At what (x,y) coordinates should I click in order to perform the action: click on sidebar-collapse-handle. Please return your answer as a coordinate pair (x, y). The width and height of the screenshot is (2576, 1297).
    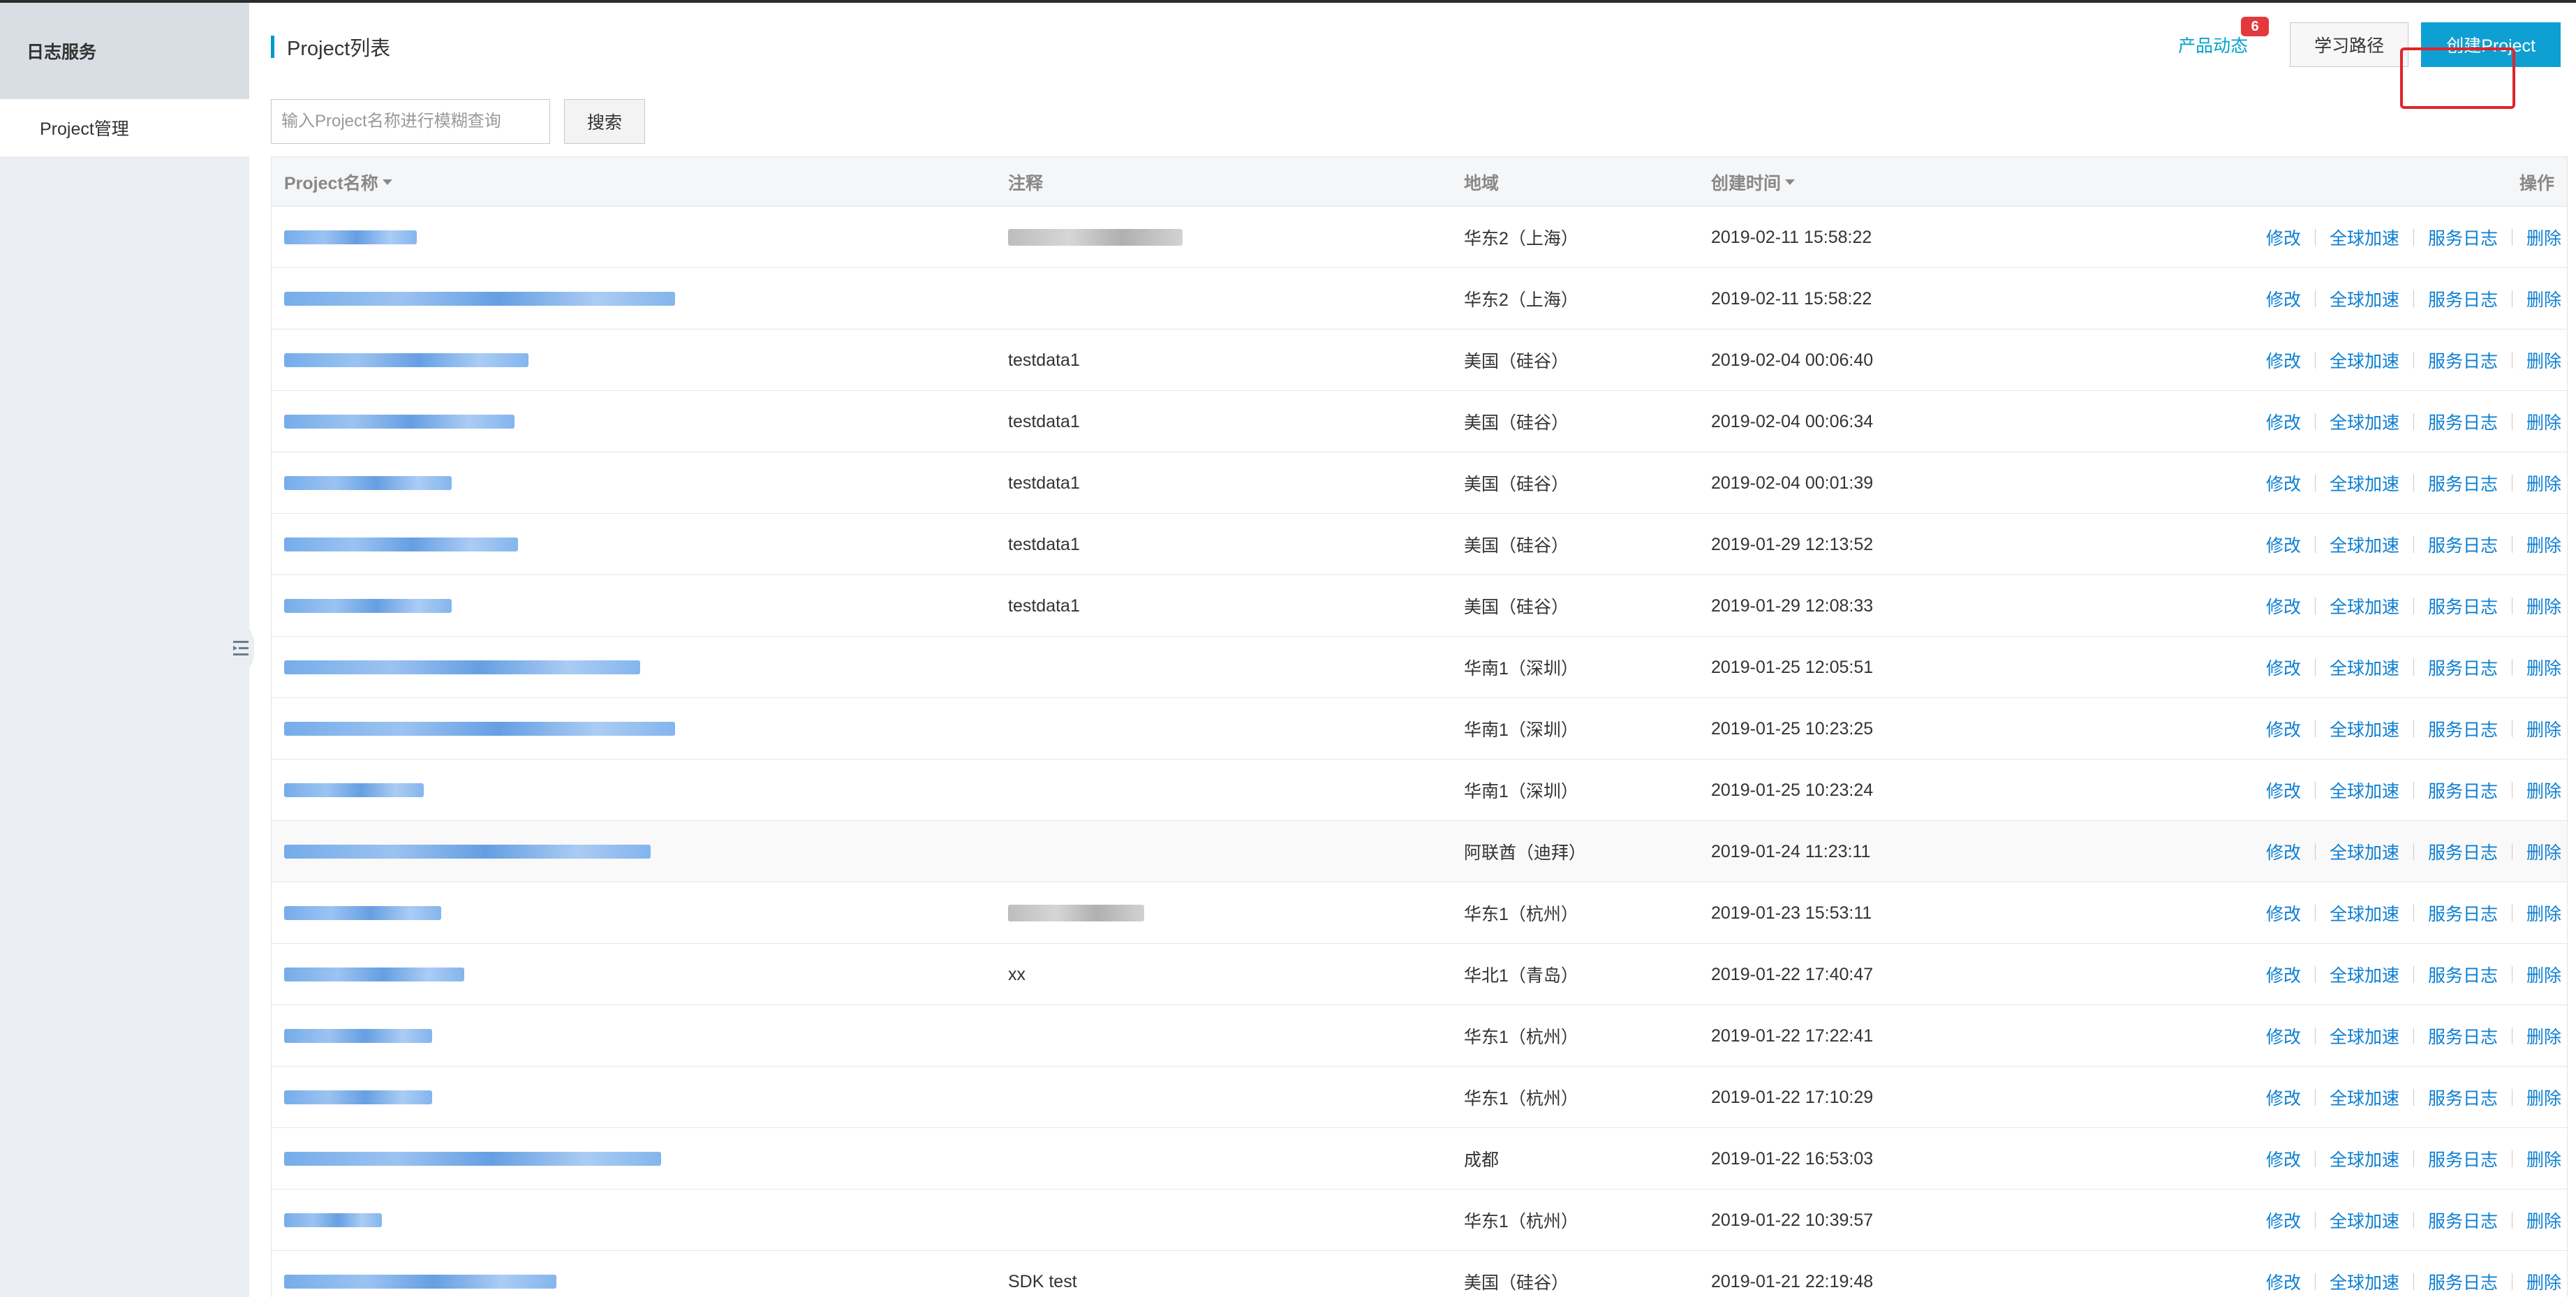
    Looking at the image, I should click on (241, 648).